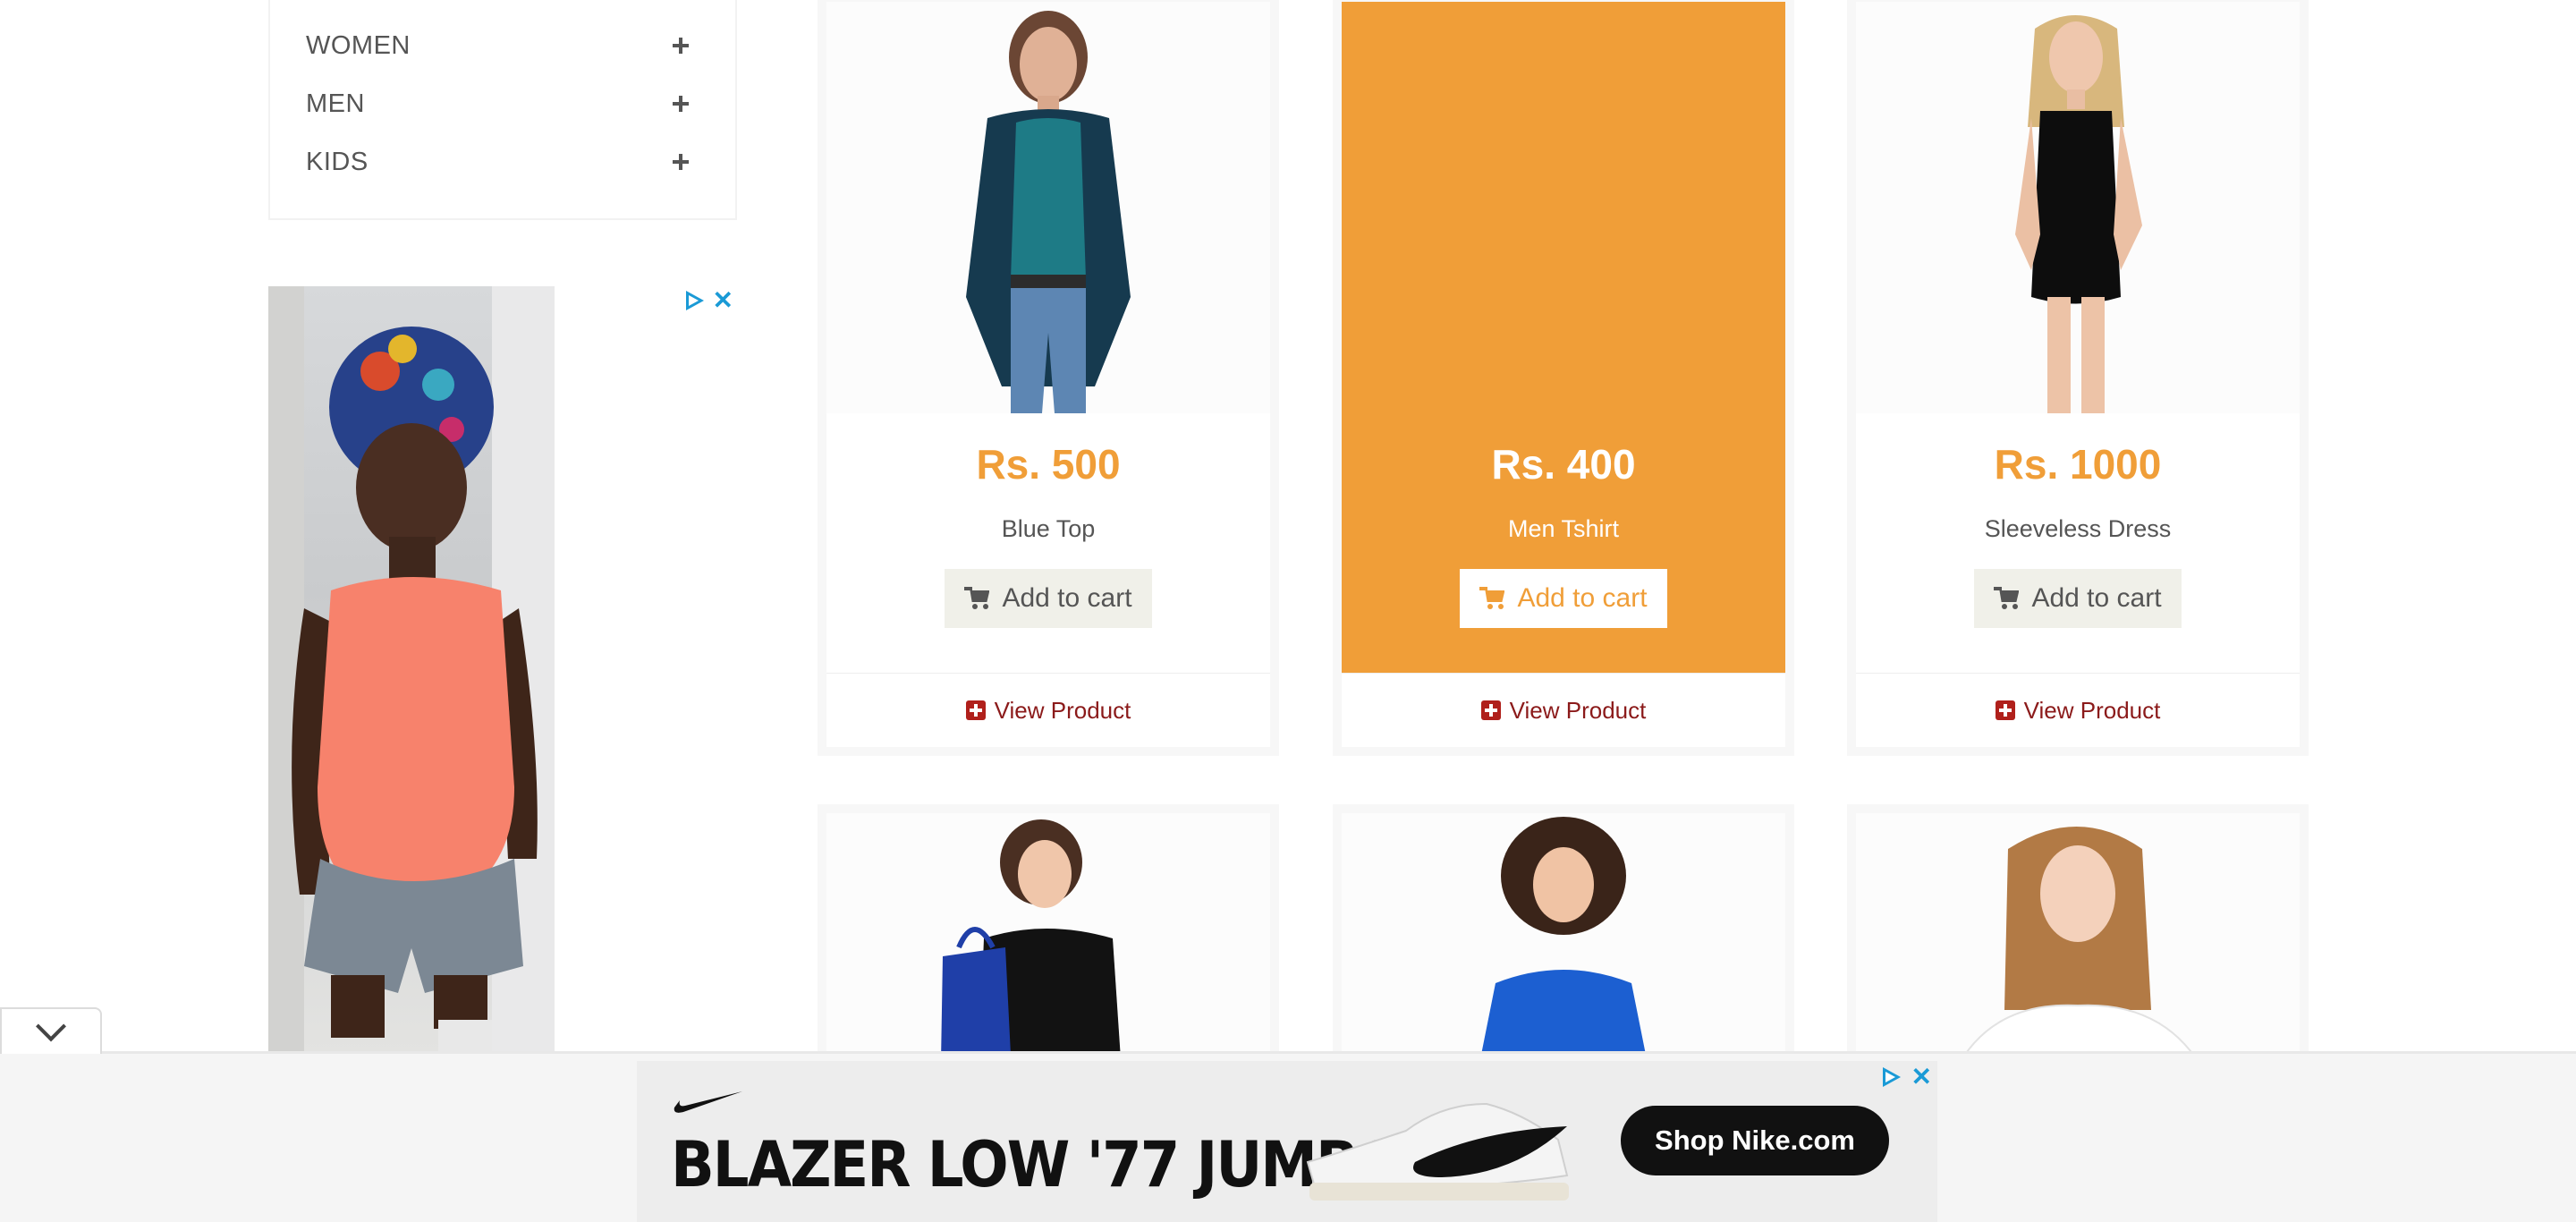 This screenshot has width=2576, height=1222. Describe the element at coordinates (51, 1026) in the screenshot. I see `chevron-down-icon` at that location.